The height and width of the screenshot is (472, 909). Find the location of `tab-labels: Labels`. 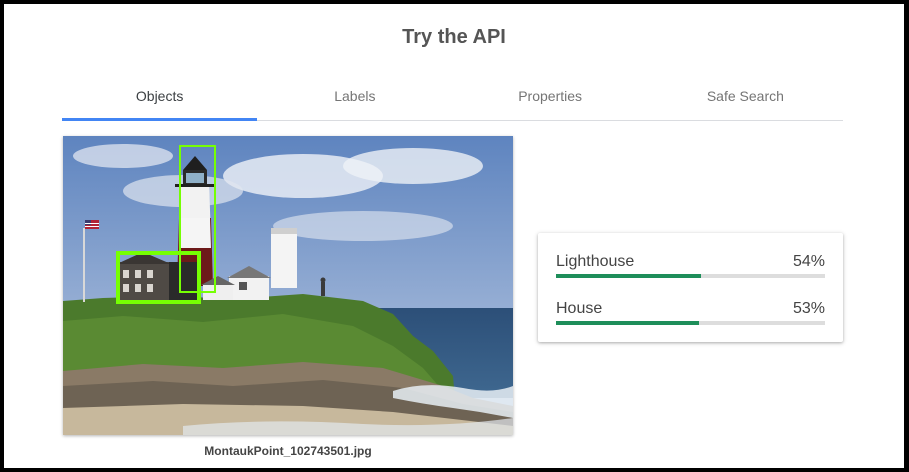

tab-labels: Labels is located at coordinates (354, 99).